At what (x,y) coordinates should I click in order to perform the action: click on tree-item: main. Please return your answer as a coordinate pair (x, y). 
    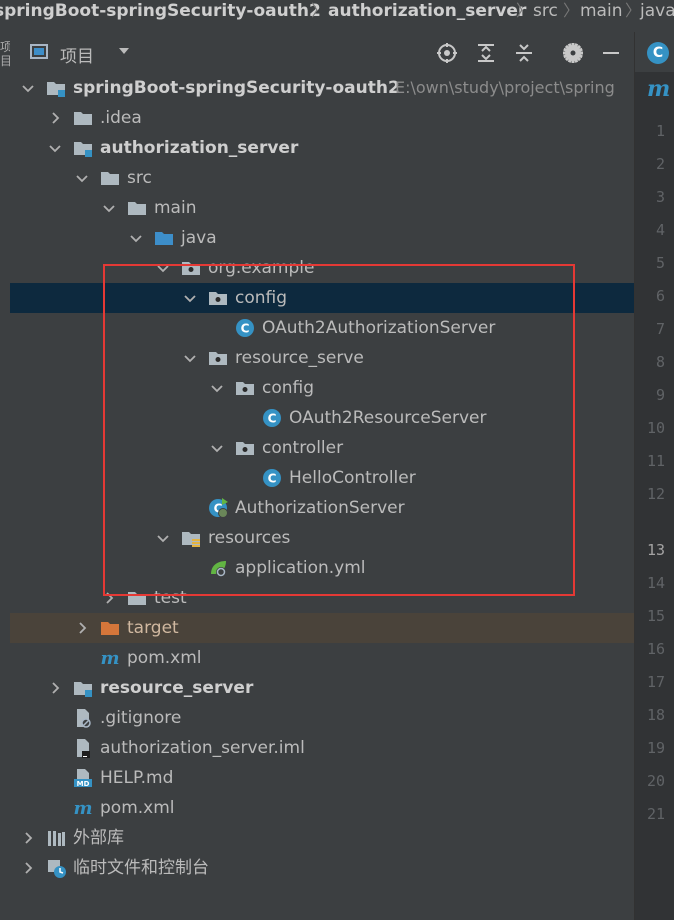
    Looking at the image, I should click on (322, 208).